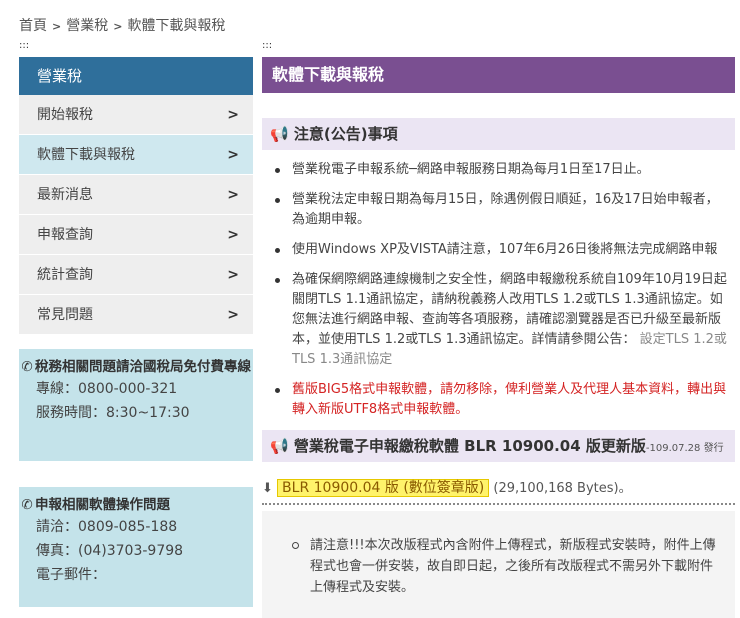  Describe the element at coordinates (65, 115) in the screenshot. I see `sidebar-item-label: 開始報稅` at that location.